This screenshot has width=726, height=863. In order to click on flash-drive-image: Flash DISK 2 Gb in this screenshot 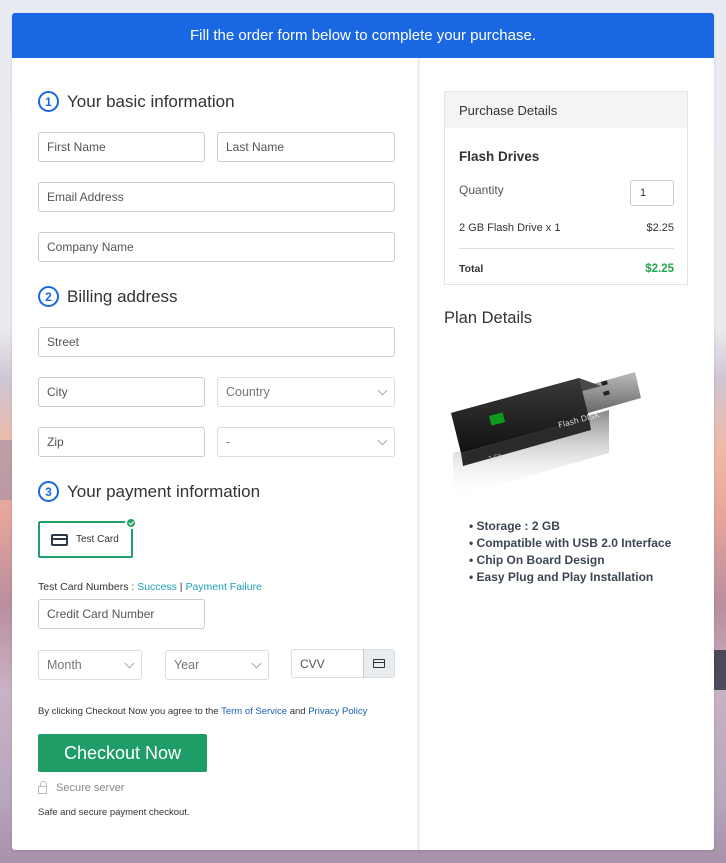, I will do `click(546, 435)`.